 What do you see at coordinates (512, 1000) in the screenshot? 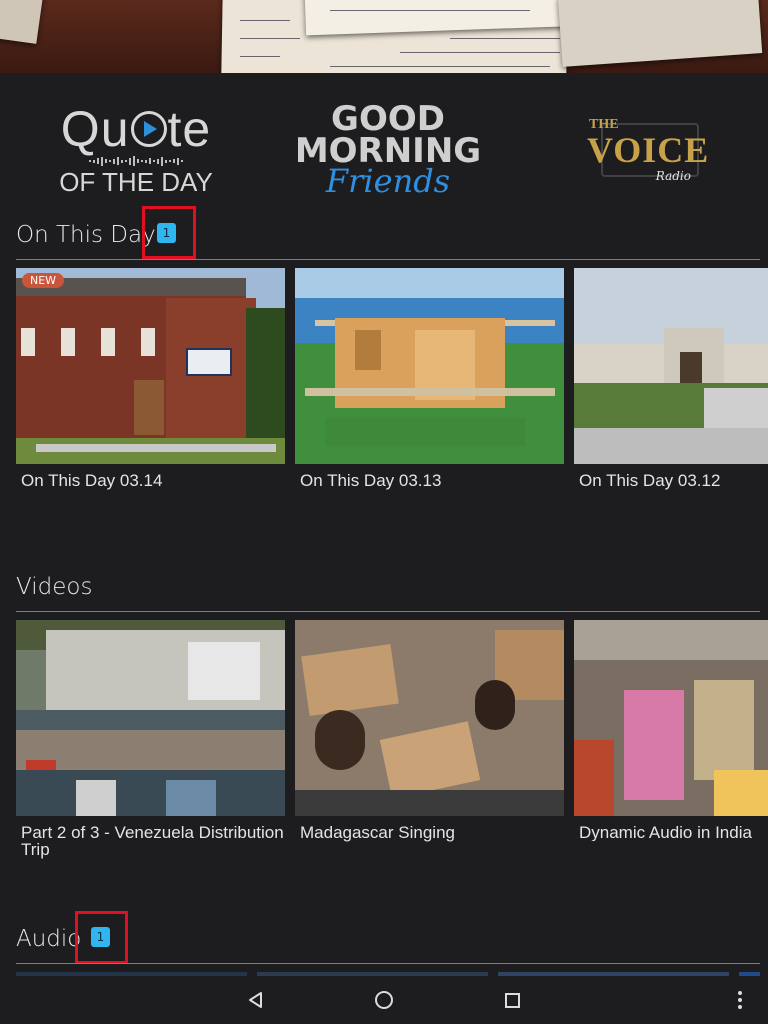
I see `recent-apps-icon` at bounding box center [512, 1000].